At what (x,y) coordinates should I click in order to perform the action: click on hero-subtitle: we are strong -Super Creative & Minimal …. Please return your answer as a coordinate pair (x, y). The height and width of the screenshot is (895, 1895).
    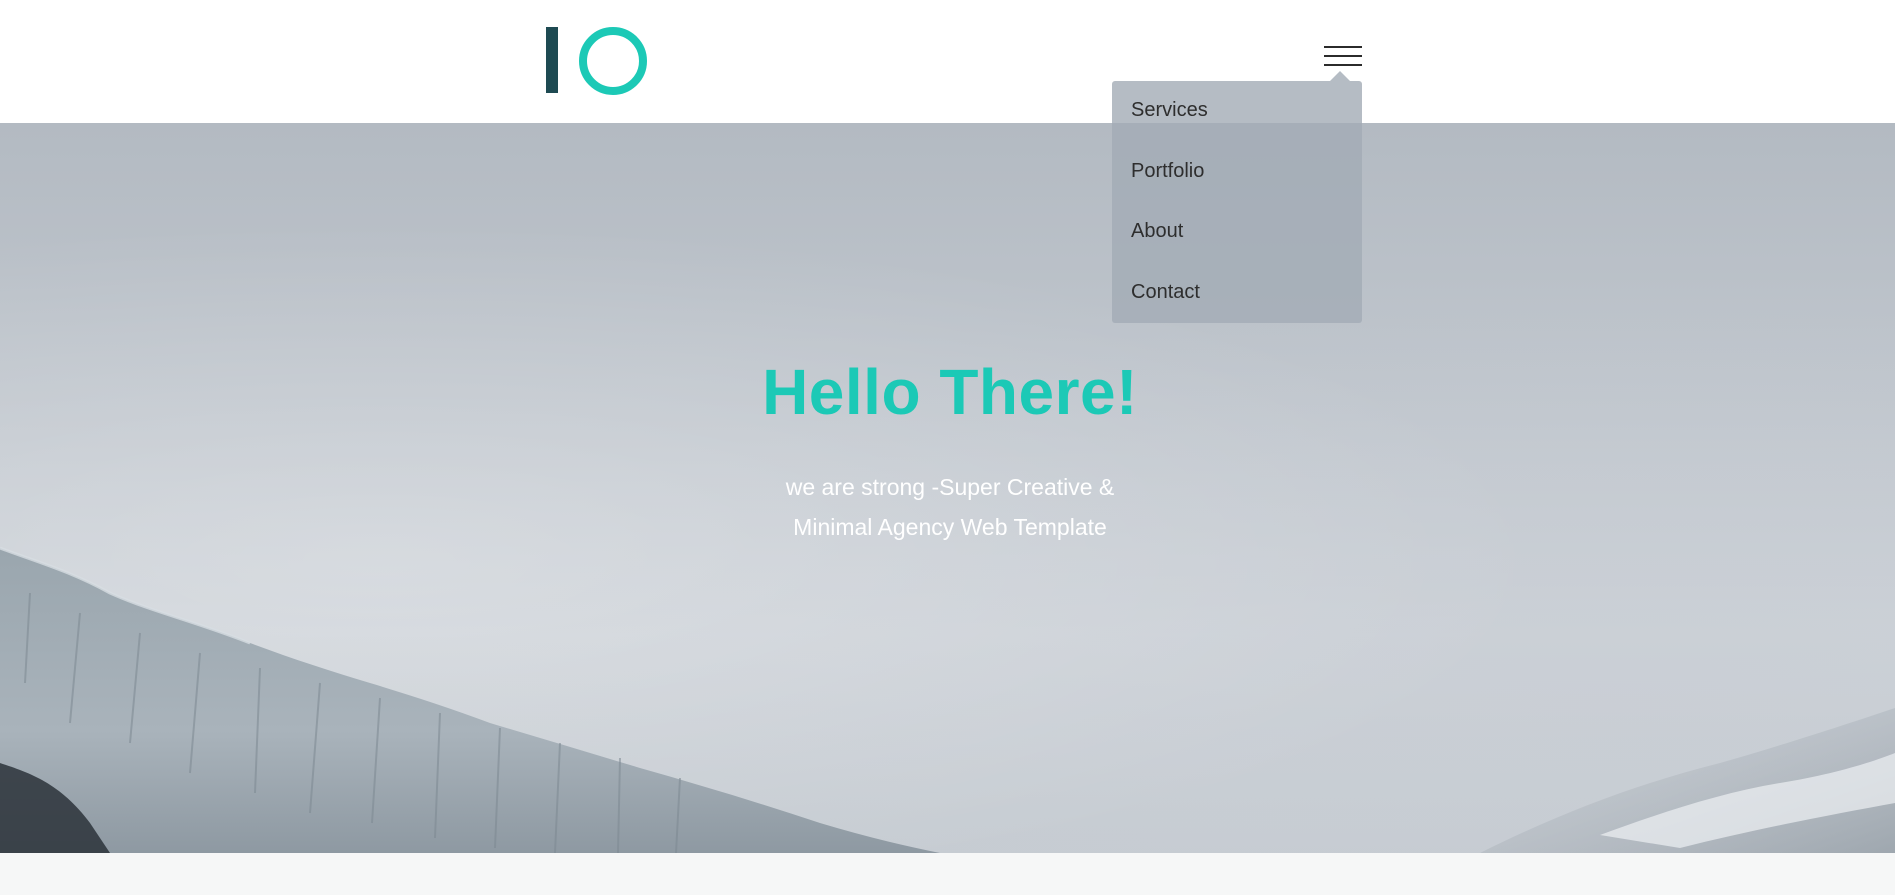
    Looking at the image, I should click on (947, 507).